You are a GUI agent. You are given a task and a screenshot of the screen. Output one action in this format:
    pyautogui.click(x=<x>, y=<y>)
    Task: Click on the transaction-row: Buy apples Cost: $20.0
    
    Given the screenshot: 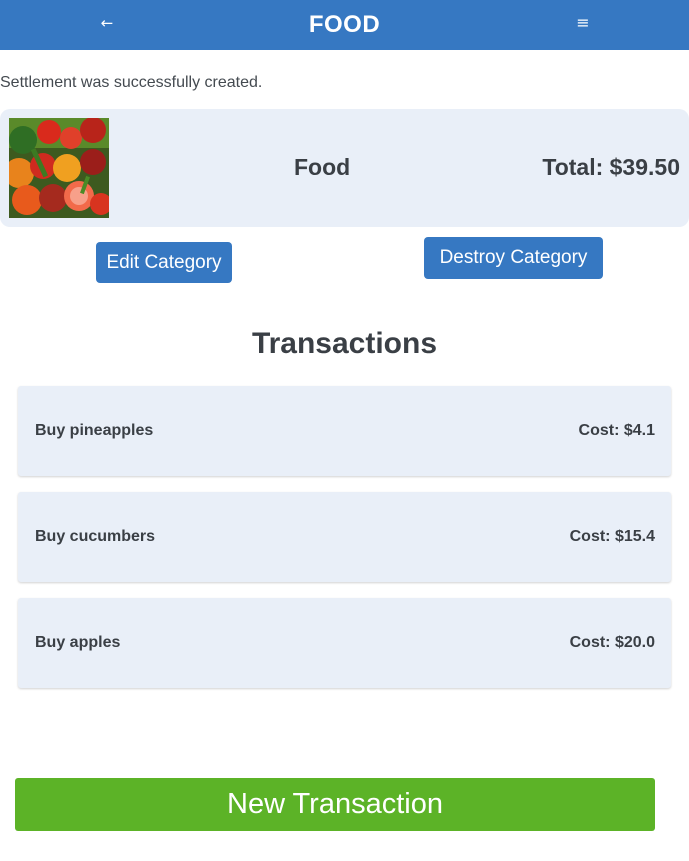 What is the action you would take?
    pyautogui.click(x=344, y=643)
    